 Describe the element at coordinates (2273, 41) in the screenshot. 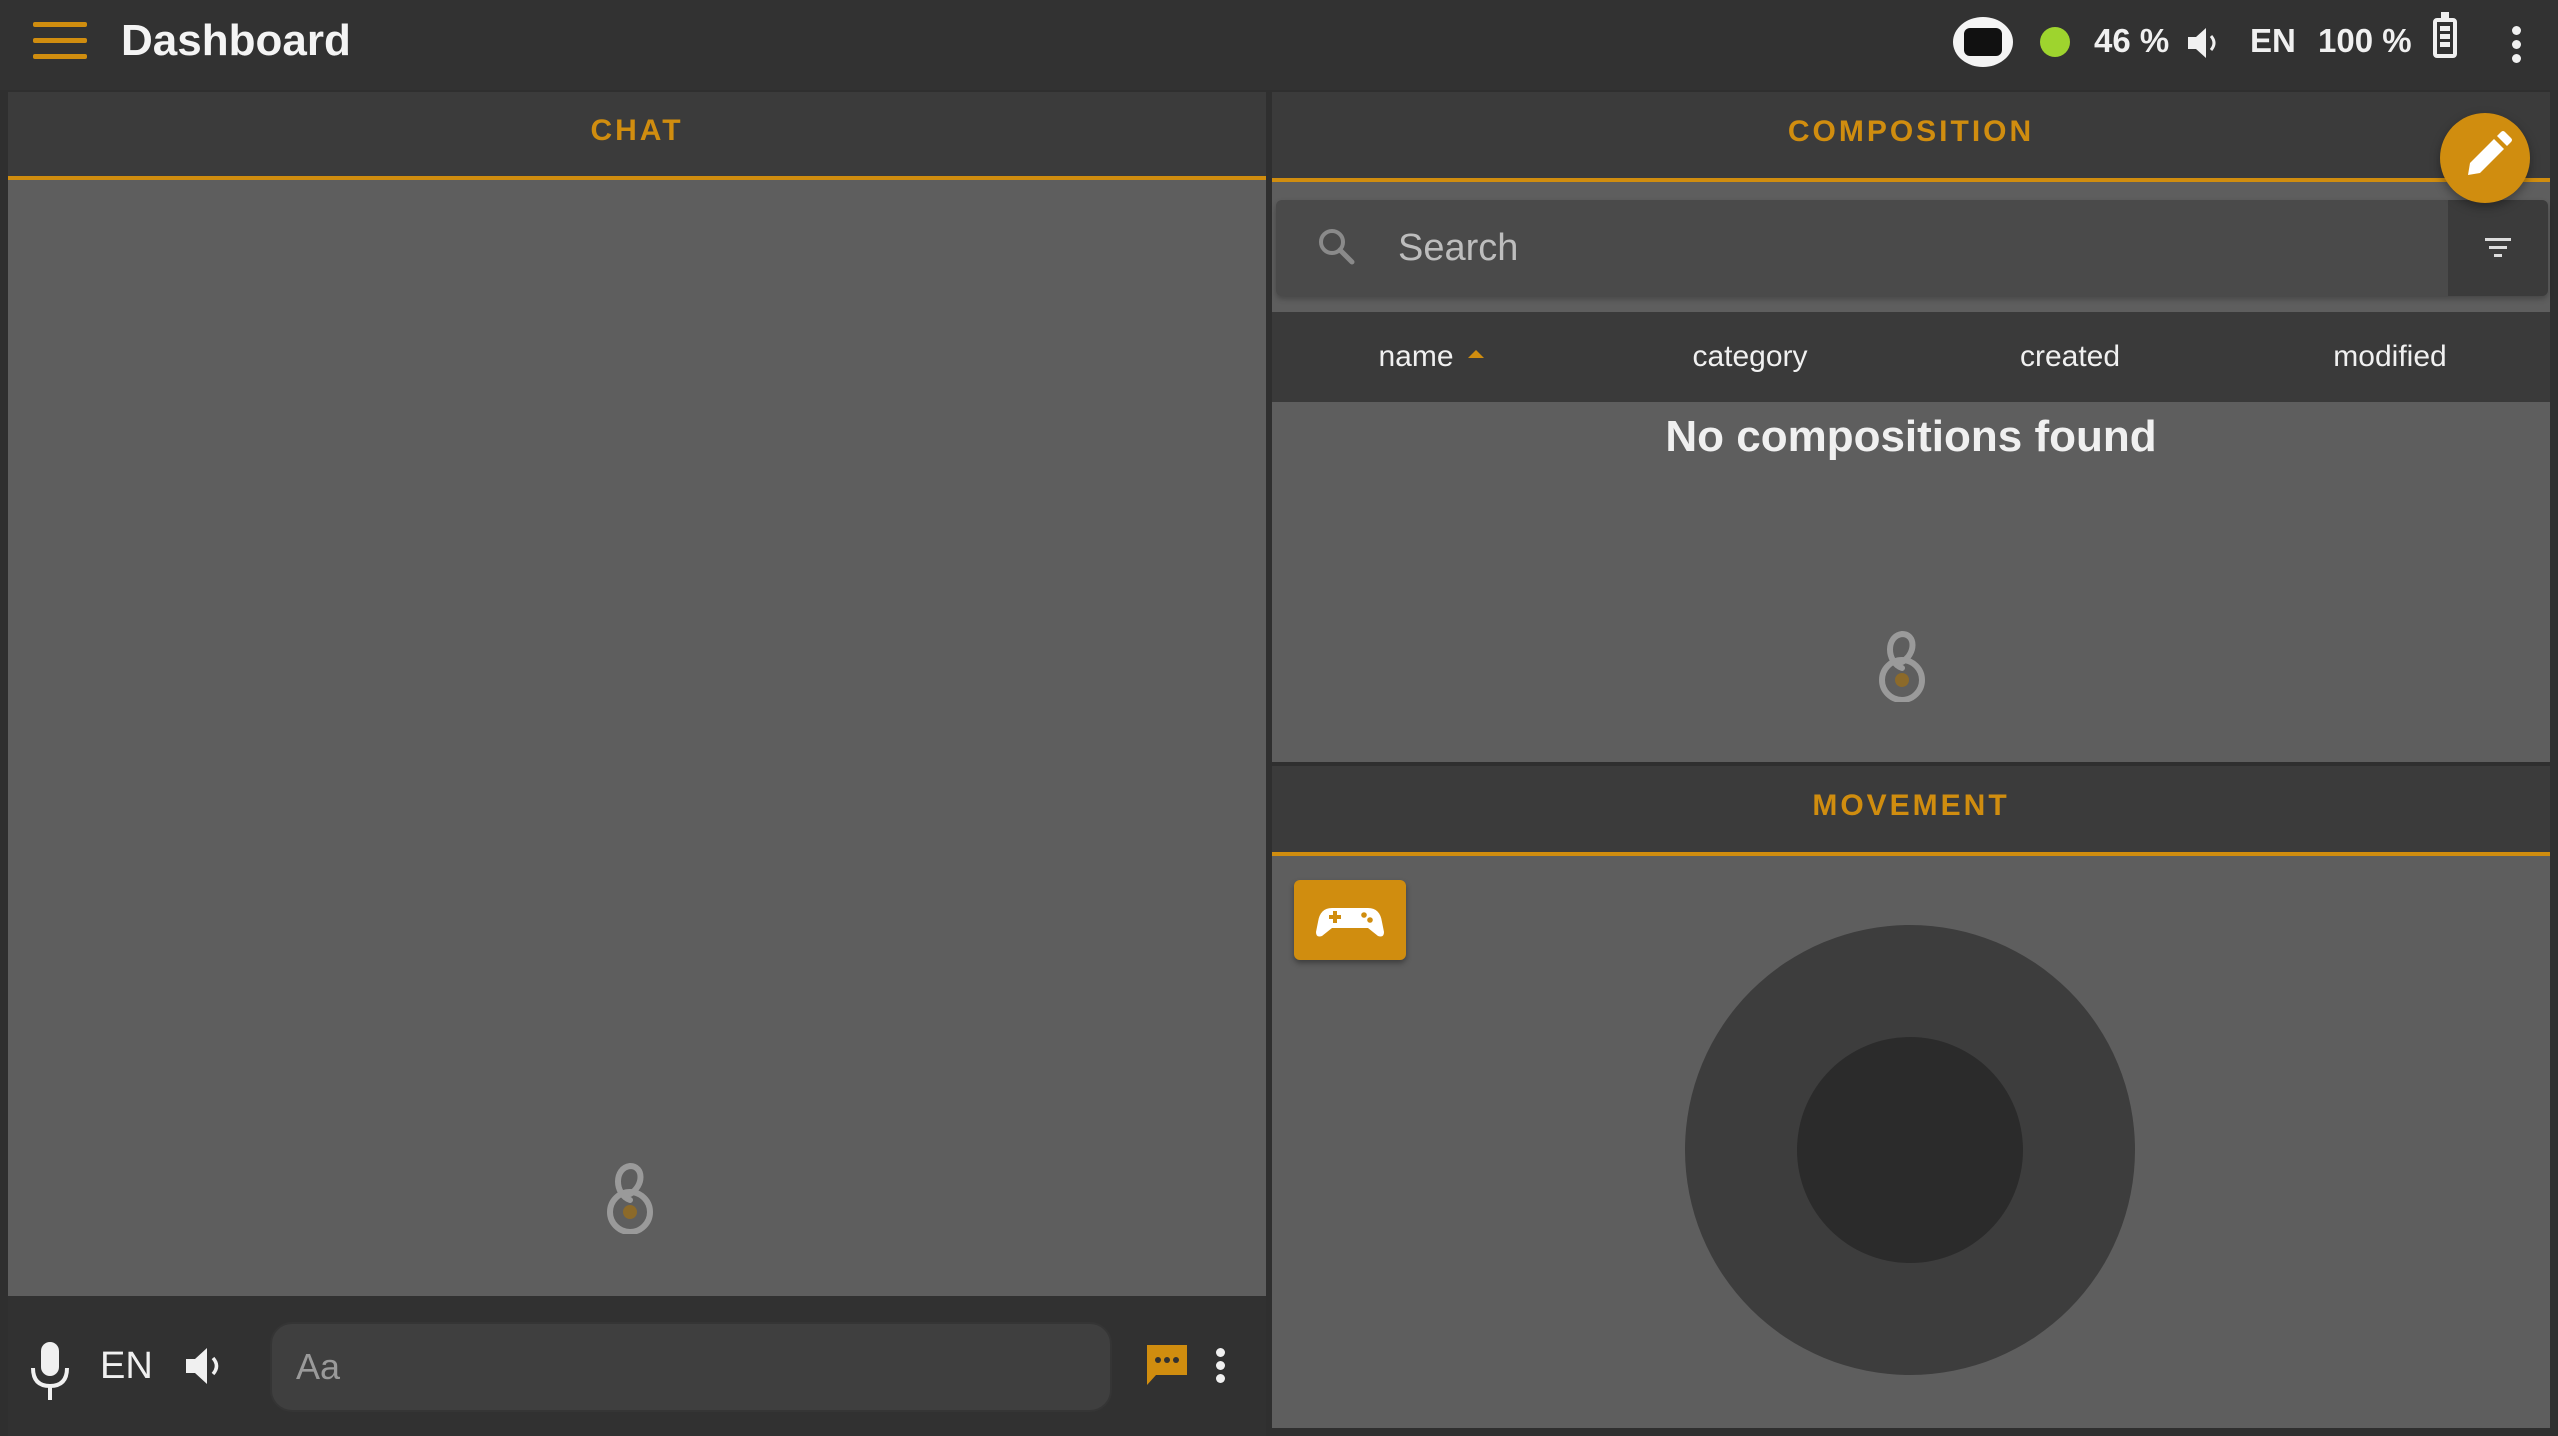

I see `language-indicator: EN` at that location.